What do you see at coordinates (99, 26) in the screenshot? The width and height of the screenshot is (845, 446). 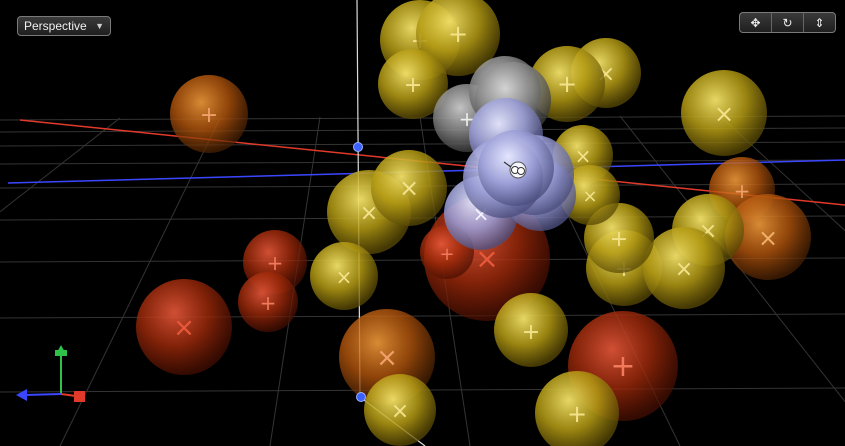 I see `triangle-down-icon: ▼` at bounding box center [99, 26].